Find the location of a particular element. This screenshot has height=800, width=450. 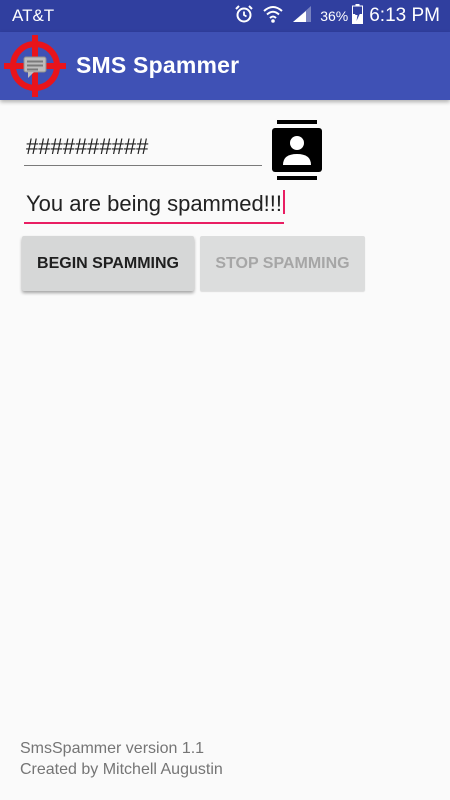

stop-spamming-button: STOP SPAMMING is located at coordinates (282, 263).